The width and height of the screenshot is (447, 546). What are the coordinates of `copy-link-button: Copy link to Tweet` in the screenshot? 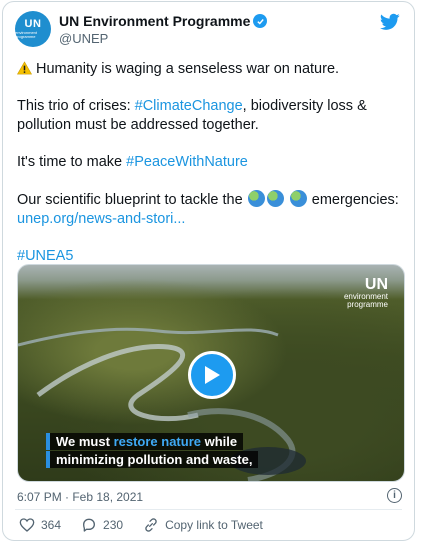 It's located at (203, 525).